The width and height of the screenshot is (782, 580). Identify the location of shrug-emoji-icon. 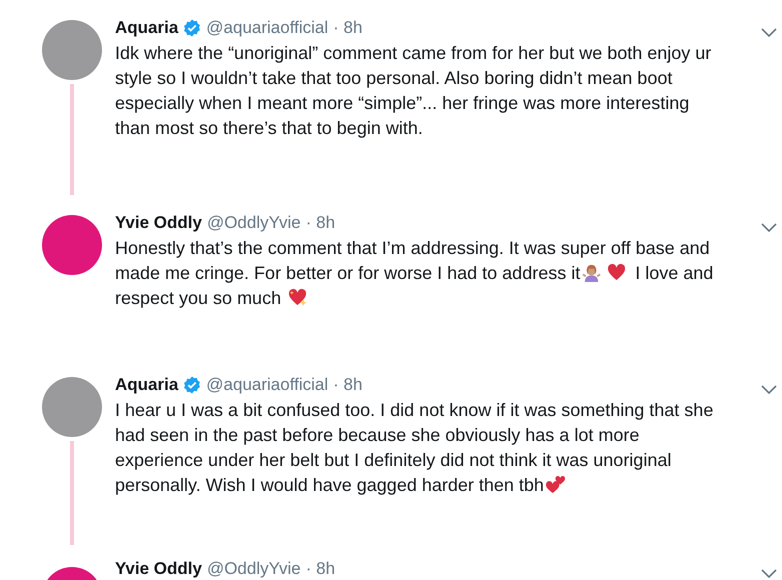
(592, 272).